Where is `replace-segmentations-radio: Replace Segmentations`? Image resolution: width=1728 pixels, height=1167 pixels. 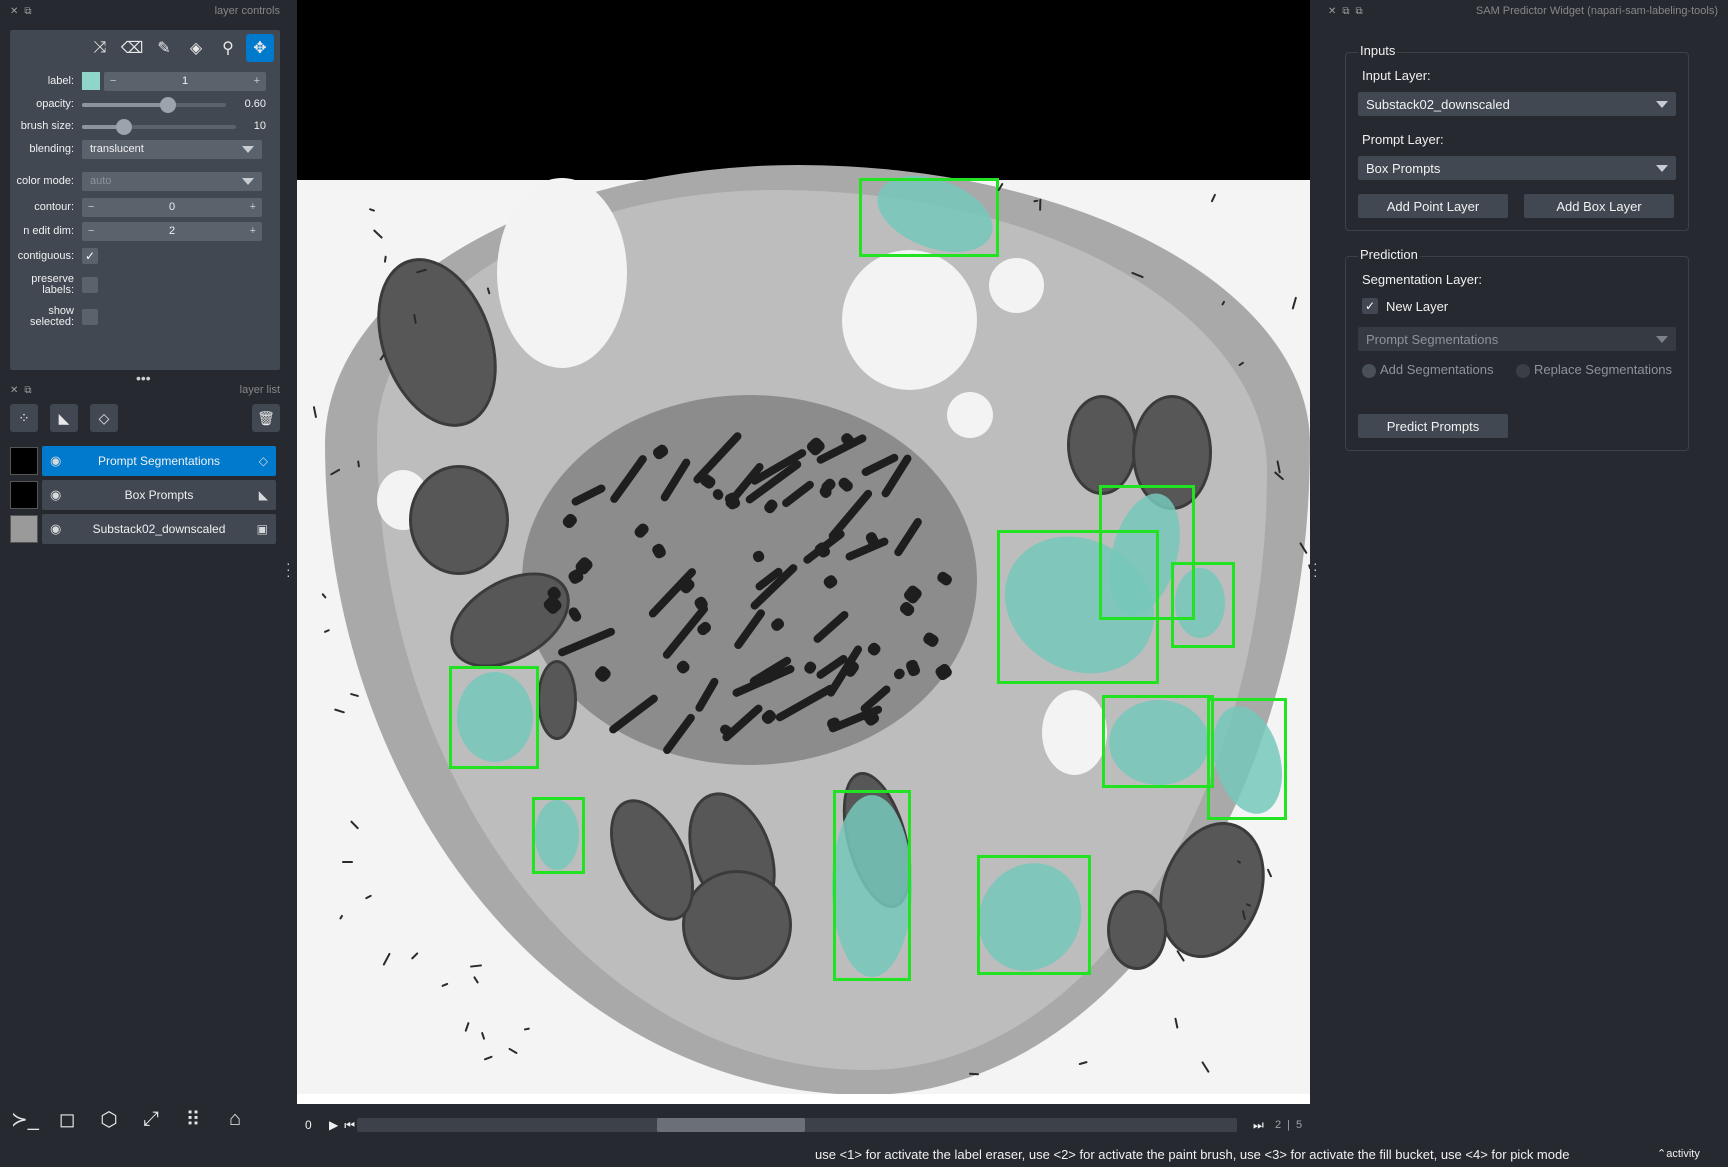 replace-segmentations-radio: Replace Segmentations is located at coordinates (1594, 370).